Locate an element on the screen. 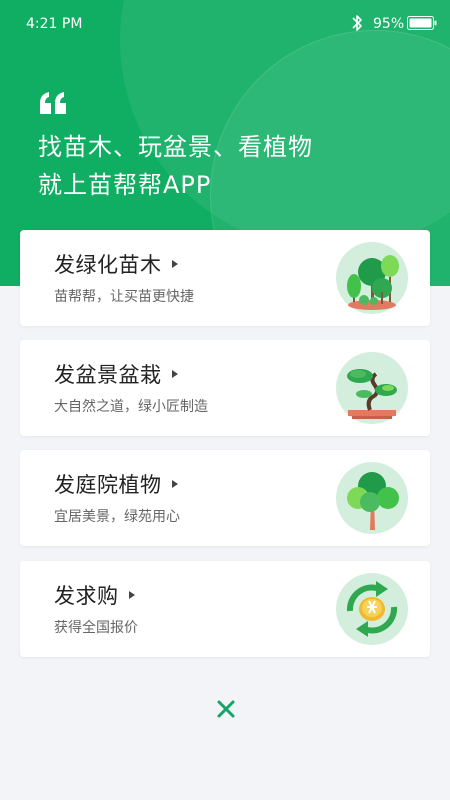 This screenshot has width=450, height=800. green-trees-icon is located at coordinates (372, 278).